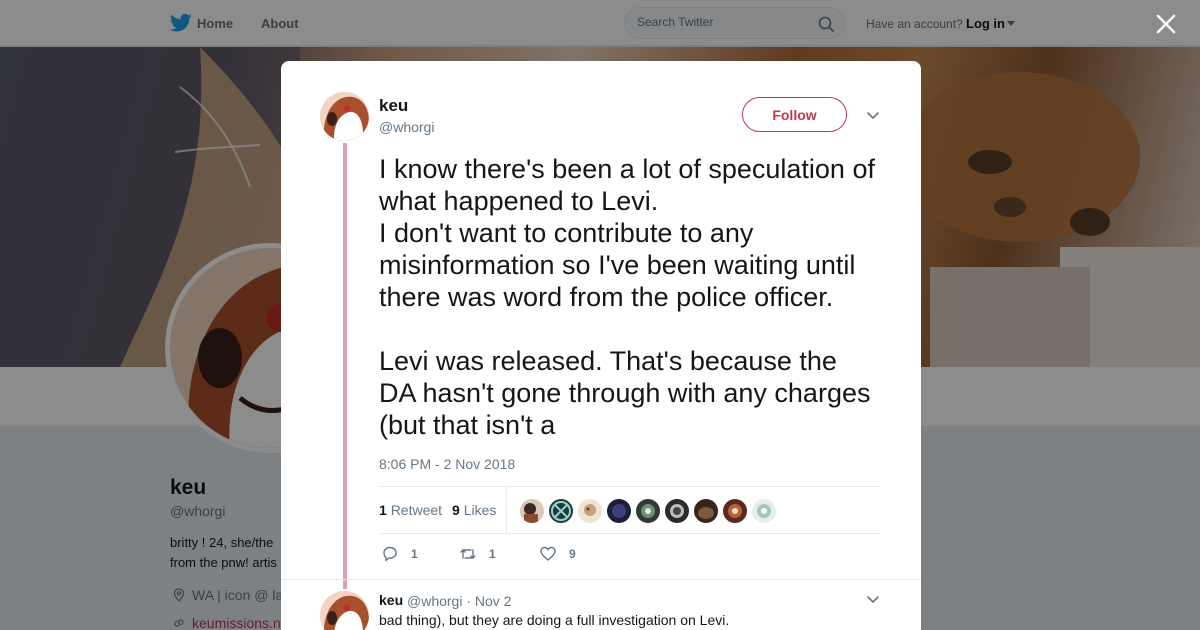 The height and width of the screenshot is (630, 1200). I want to click on reply-button: 1, so click(404, 555).